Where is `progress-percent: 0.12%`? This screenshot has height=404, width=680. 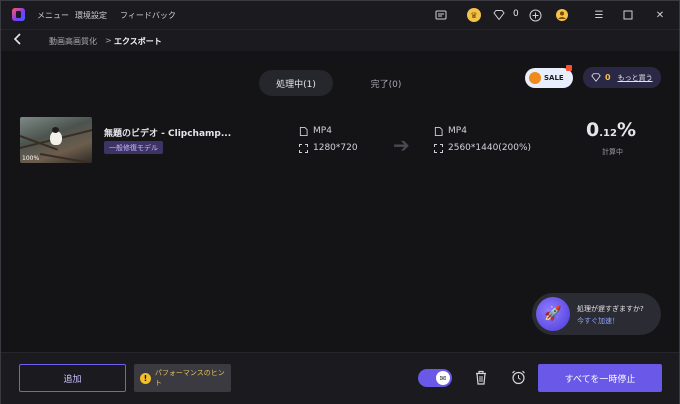 progress-percent: 0.12% is located at coordinates (611, 130).